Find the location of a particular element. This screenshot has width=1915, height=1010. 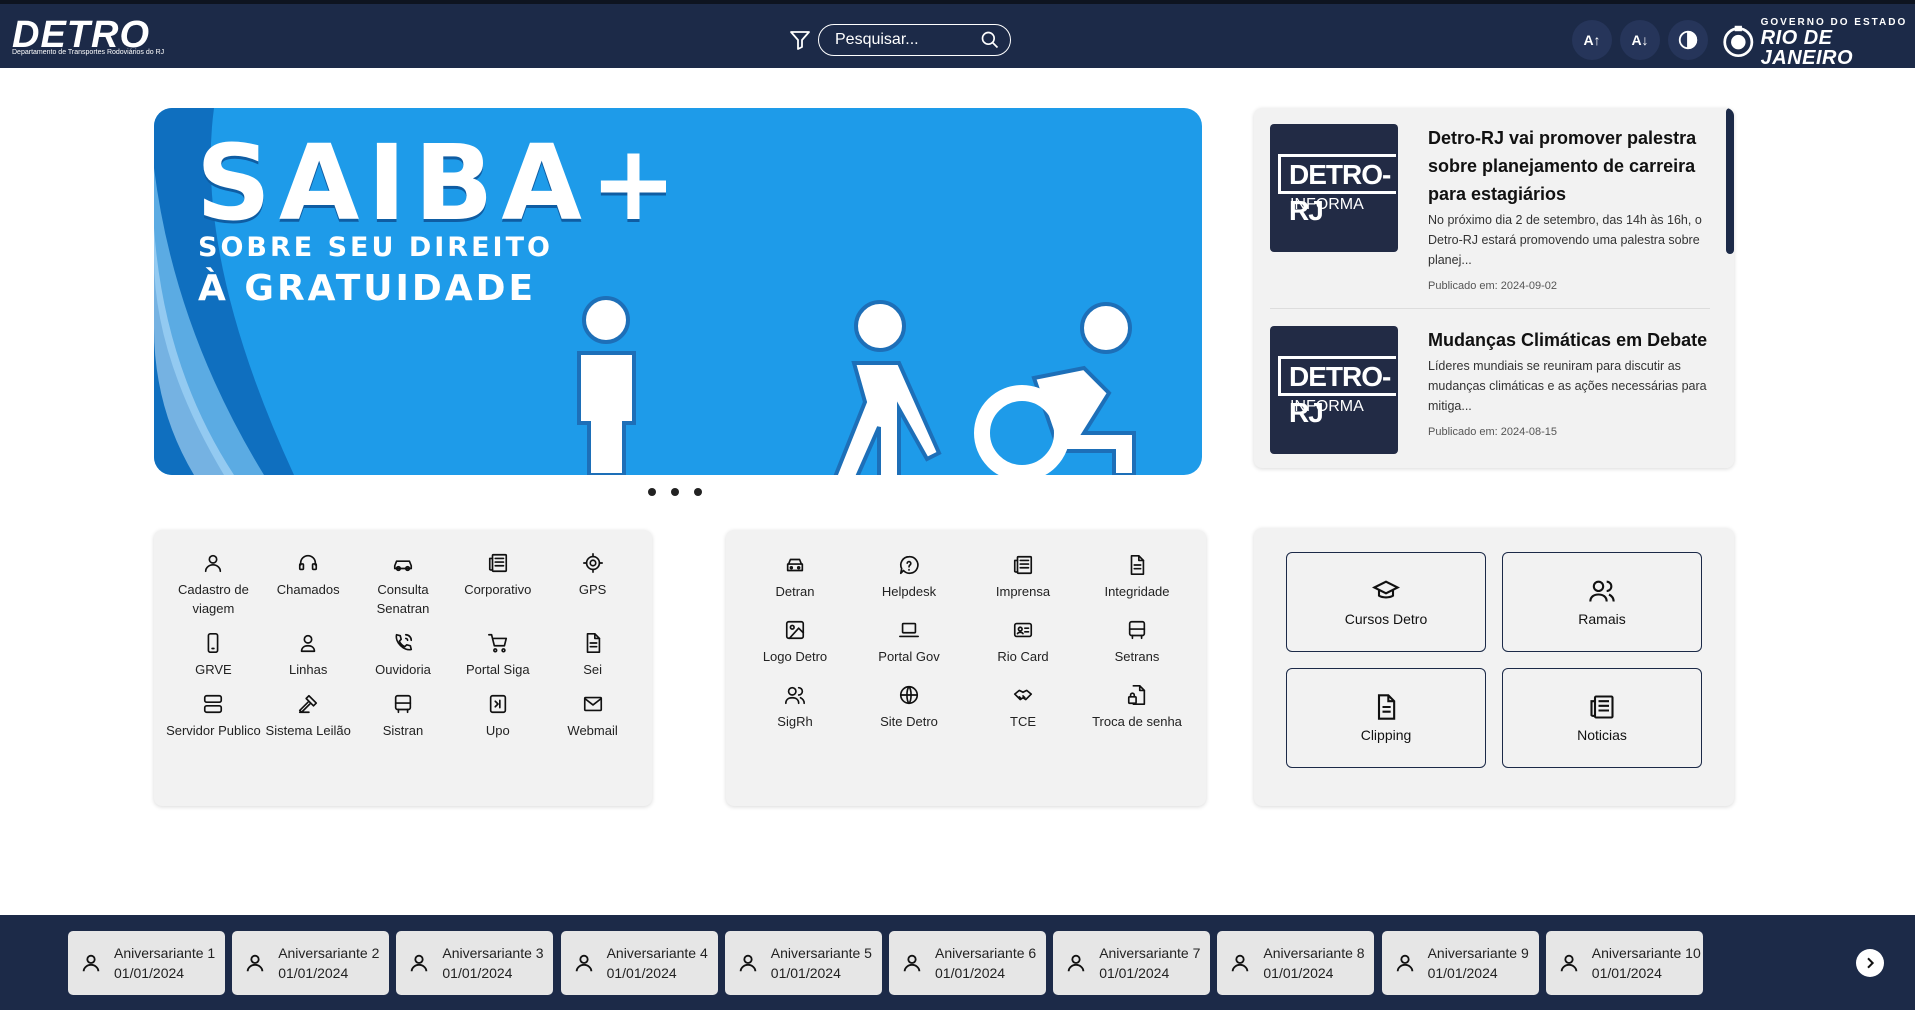

banner-title: SAIBA+ is located at coordinates (440, 183).